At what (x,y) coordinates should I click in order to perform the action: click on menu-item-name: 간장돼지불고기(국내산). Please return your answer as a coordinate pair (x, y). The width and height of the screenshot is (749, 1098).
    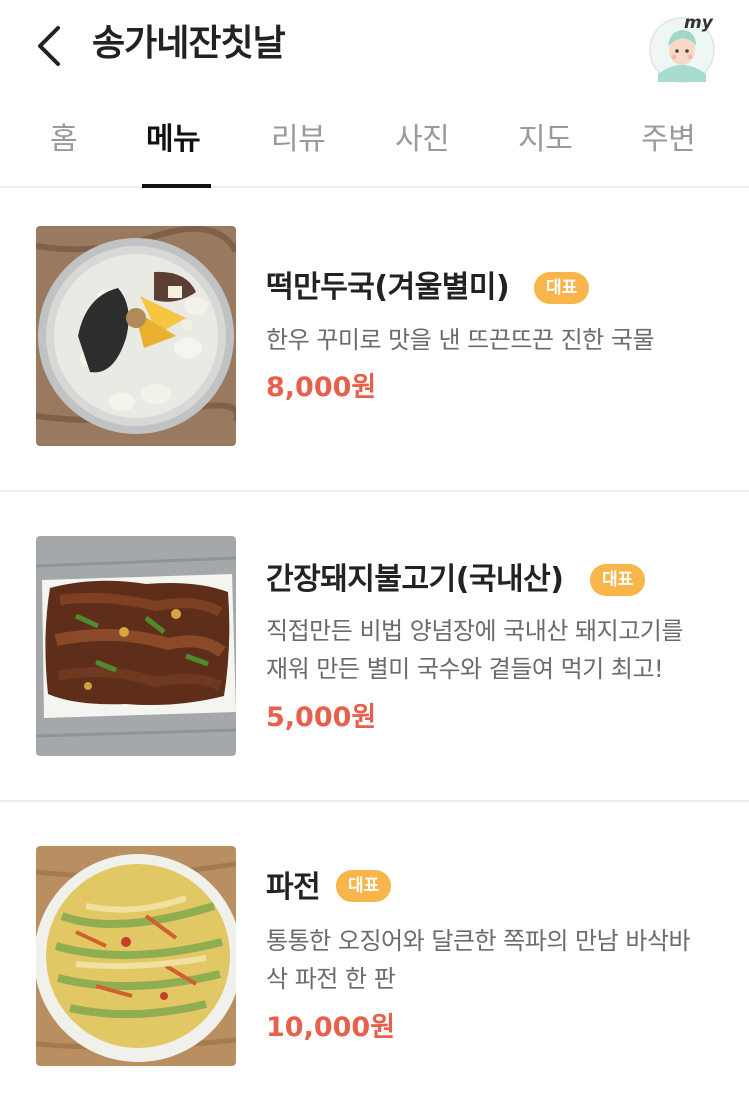
    Looking at the image, I should click on (415, 579).